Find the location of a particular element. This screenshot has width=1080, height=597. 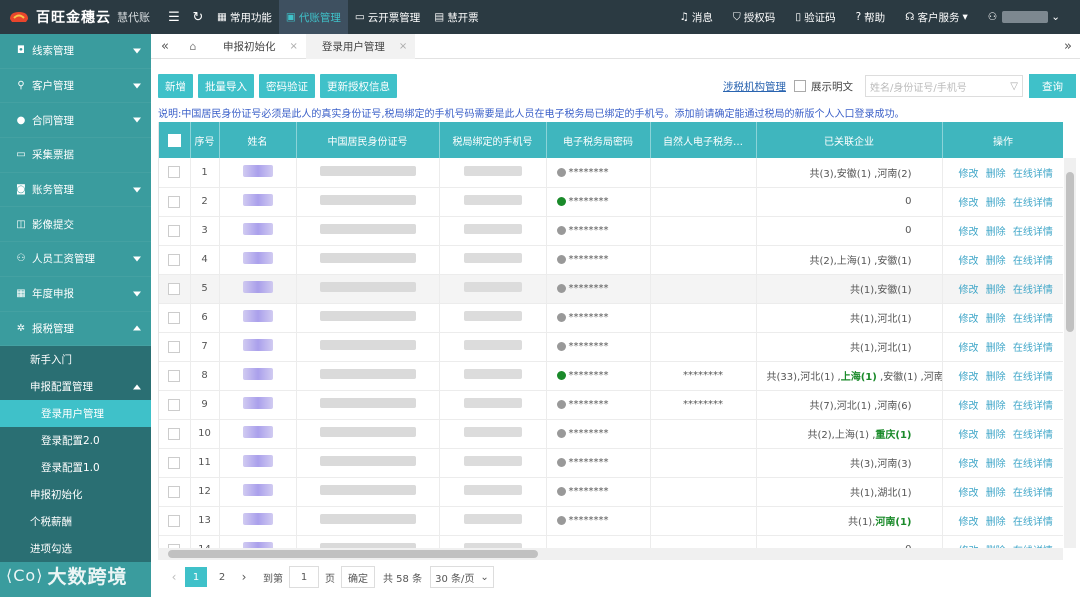

refresh-icon: ↻ is located at coordinates (198, 17).